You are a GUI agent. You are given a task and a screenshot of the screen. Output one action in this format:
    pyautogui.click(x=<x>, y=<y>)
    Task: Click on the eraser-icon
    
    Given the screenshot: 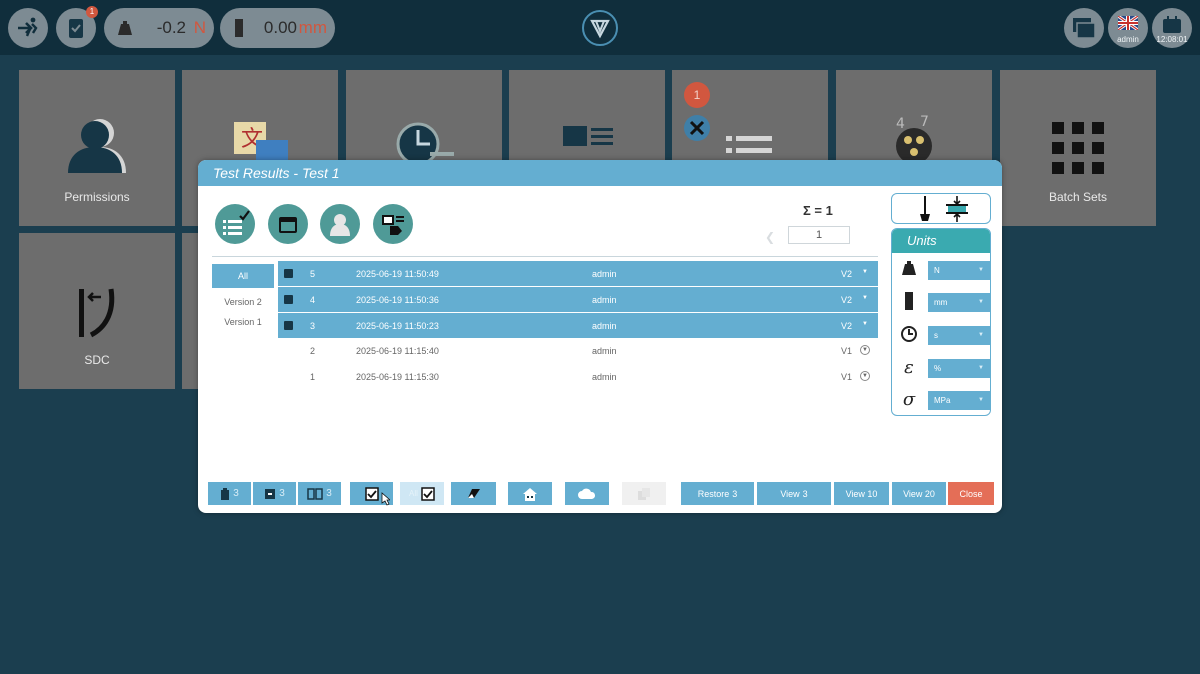 What is the action you would take?
    pyautogui.click(x=473, y=493)
    